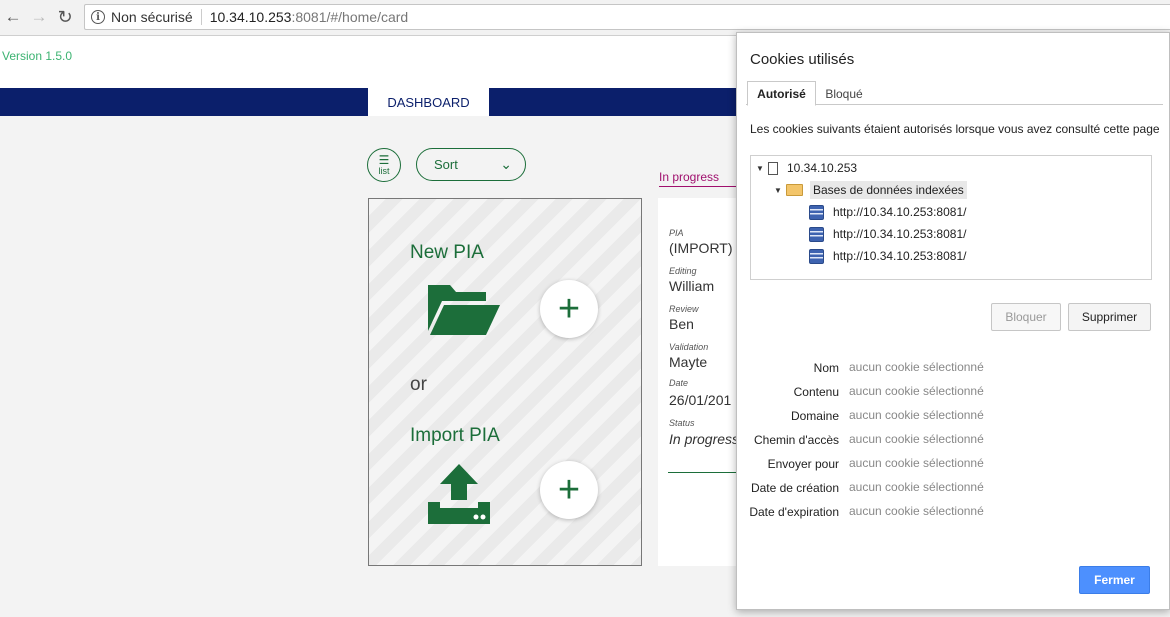  I want to click on forward-arrow-icon: →, so click(39, 17).